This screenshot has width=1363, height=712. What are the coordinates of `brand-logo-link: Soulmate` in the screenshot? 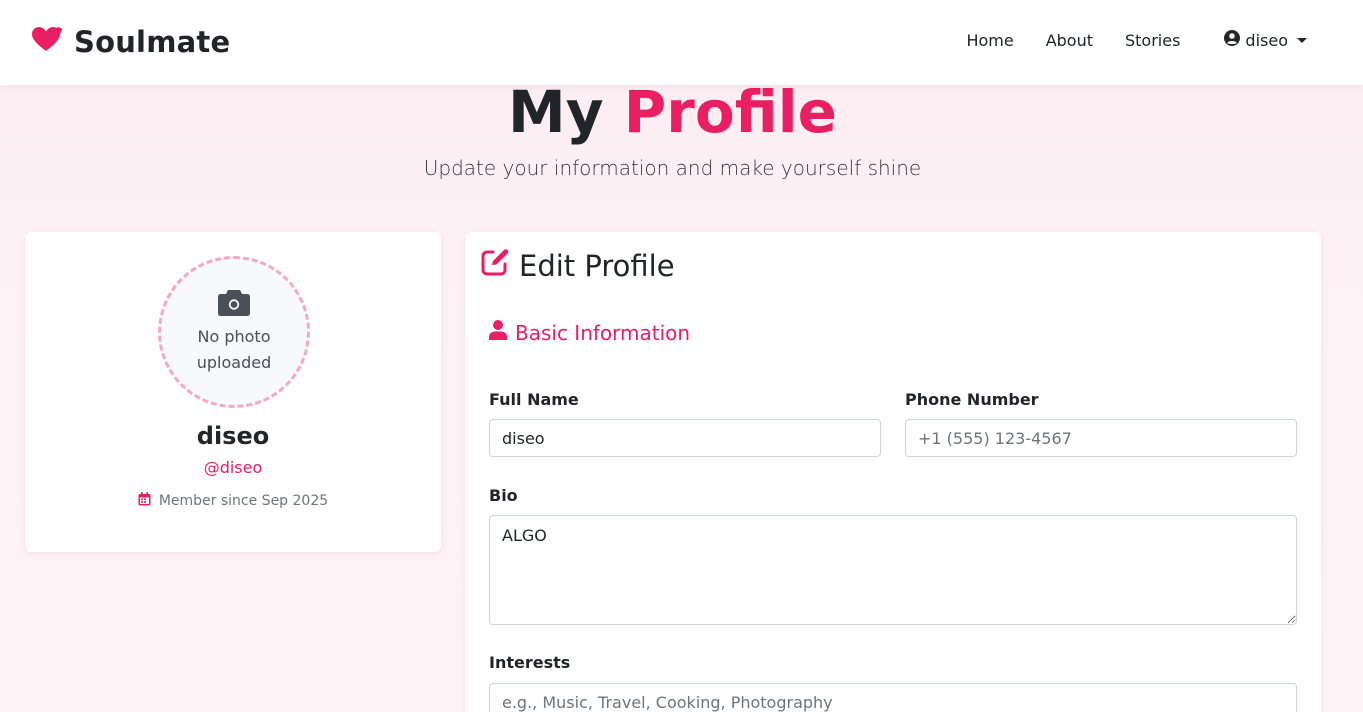 It's located at (131, 42).